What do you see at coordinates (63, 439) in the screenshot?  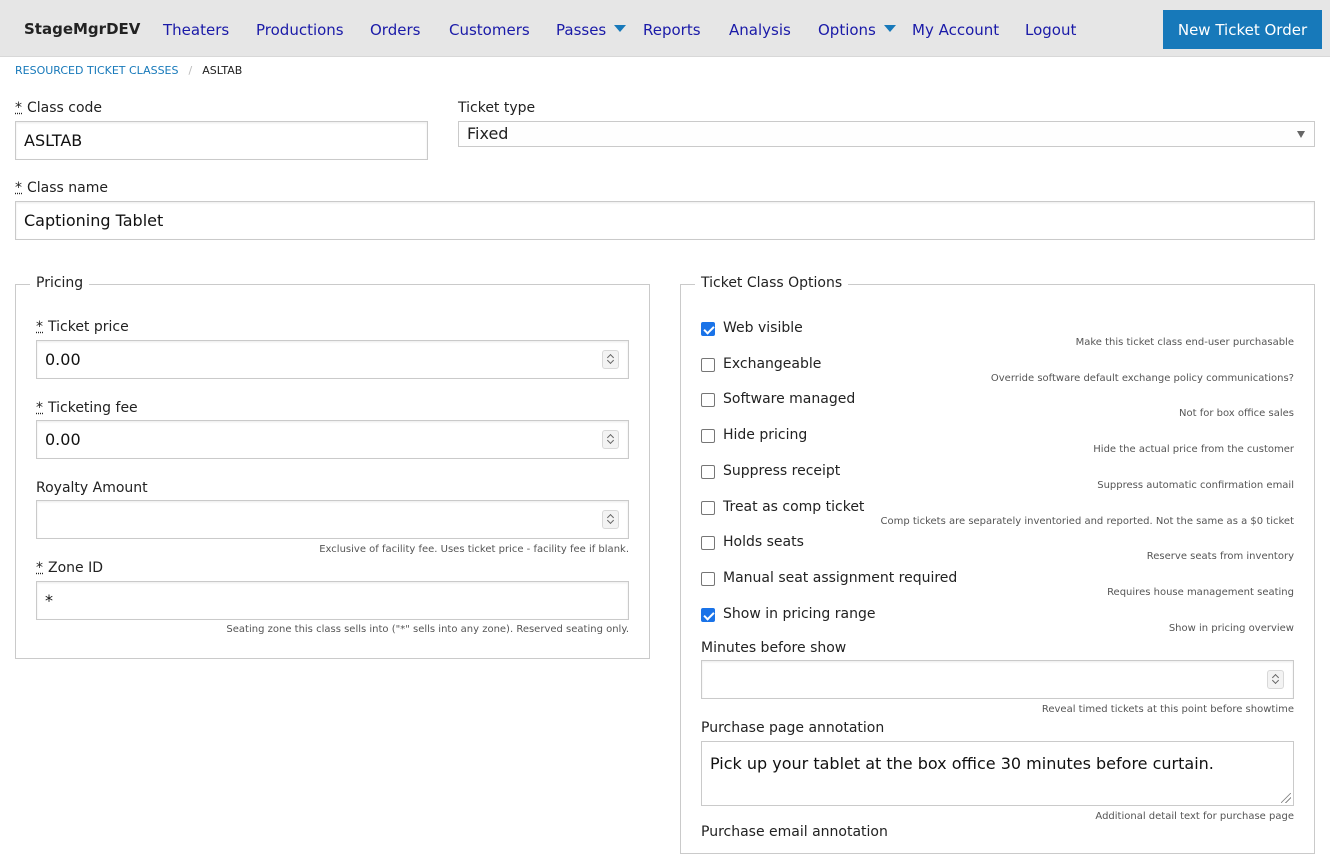 I see `ticketing-fee-value: 0.00` at bounding box center [63, 439].